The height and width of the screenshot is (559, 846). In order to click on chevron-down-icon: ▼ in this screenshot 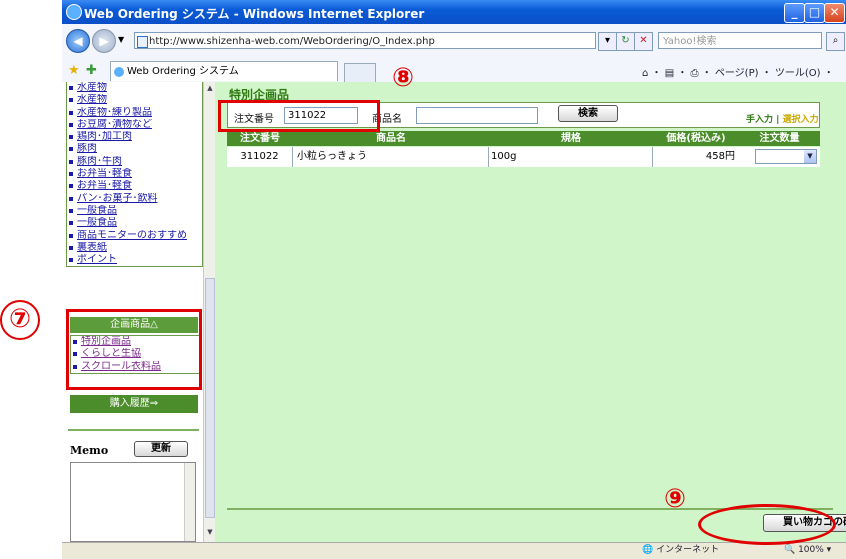, I will do `click(810, 156)`.